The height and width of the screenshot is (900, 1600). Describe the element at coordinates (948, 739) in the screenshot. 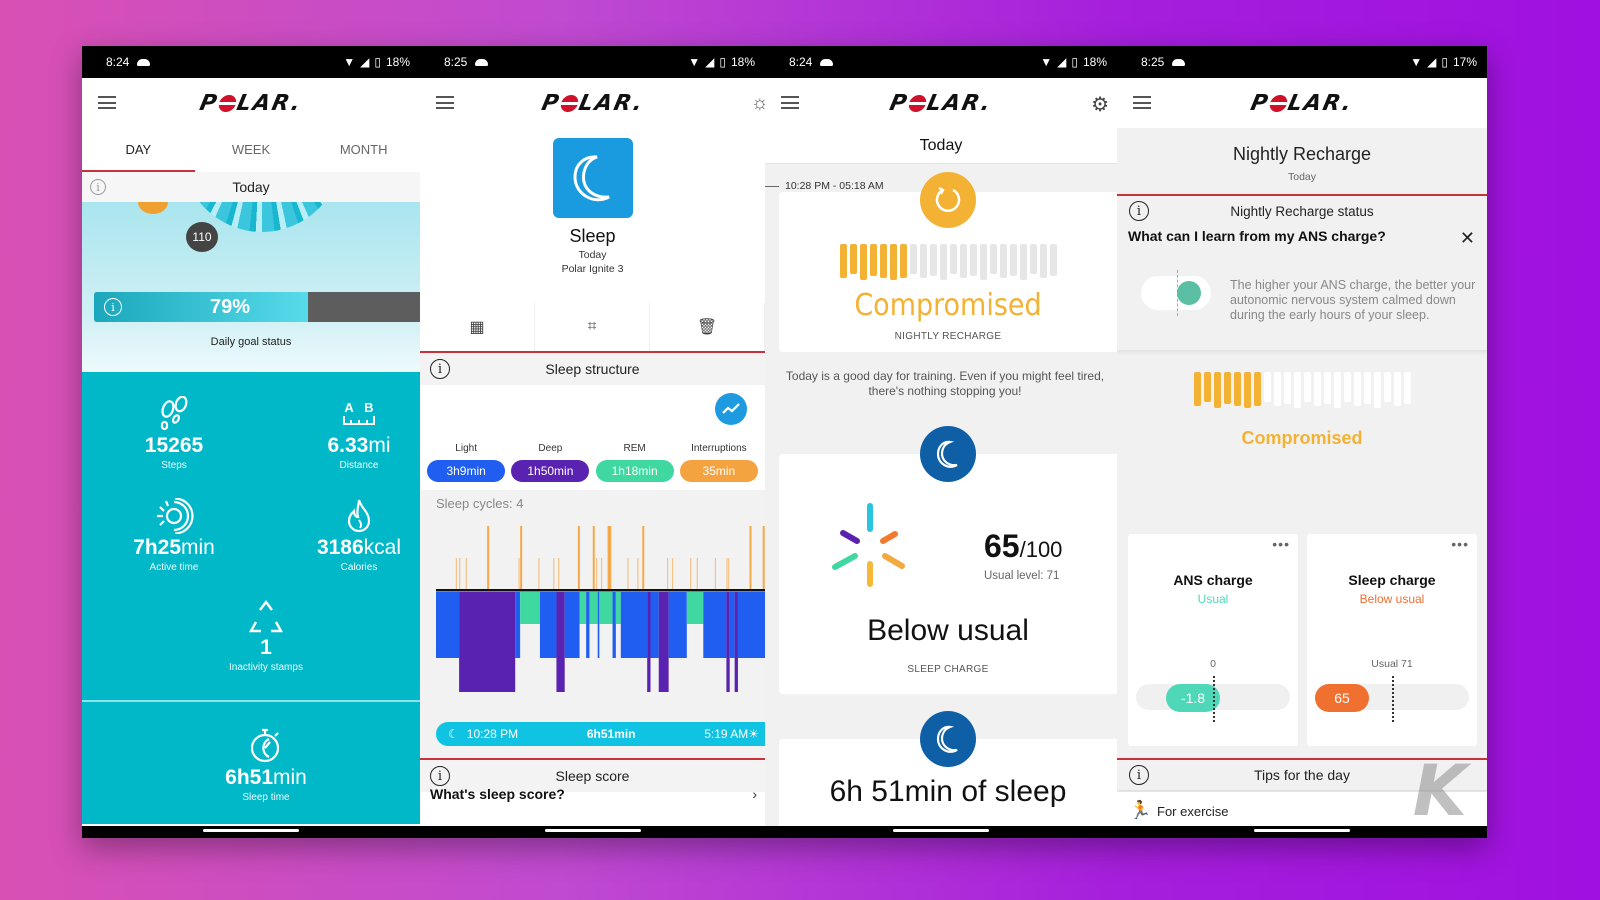

I see `moon-icon` at that location.